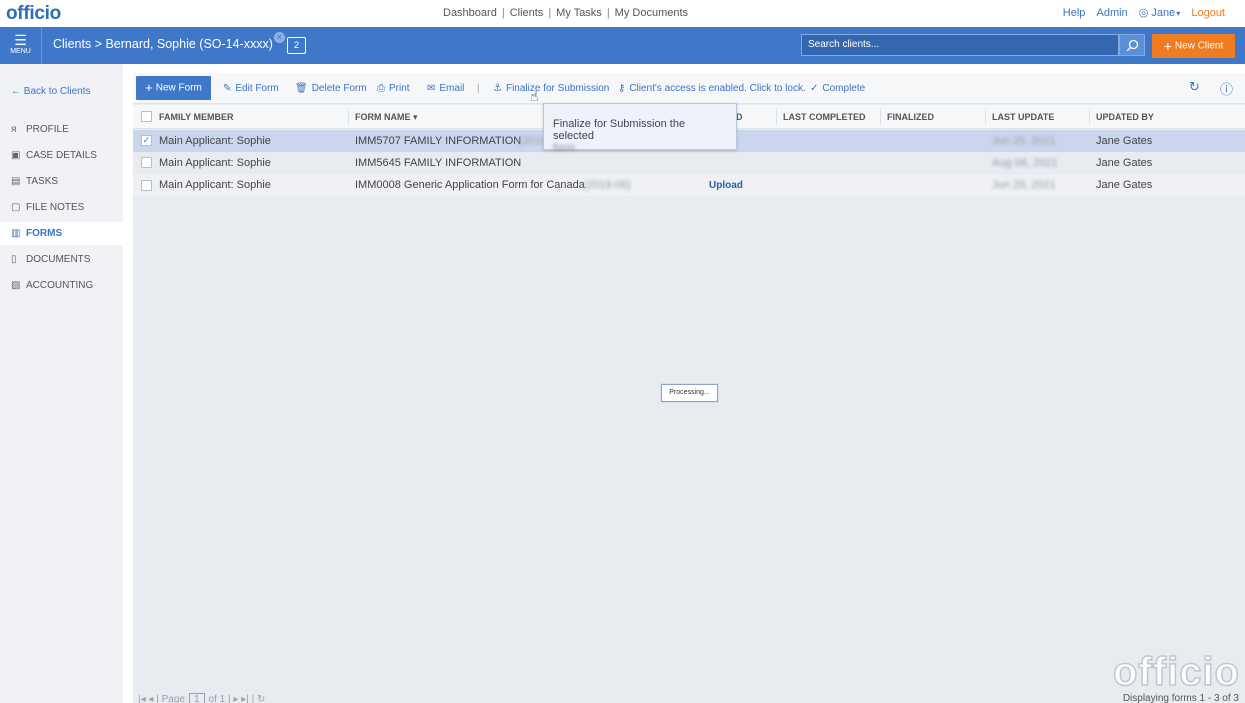 This screenshot has width=1245, height=703. I want to click on top-nav: Dashboard | Clients | My Tasks | My Documents, so click(566, 13).